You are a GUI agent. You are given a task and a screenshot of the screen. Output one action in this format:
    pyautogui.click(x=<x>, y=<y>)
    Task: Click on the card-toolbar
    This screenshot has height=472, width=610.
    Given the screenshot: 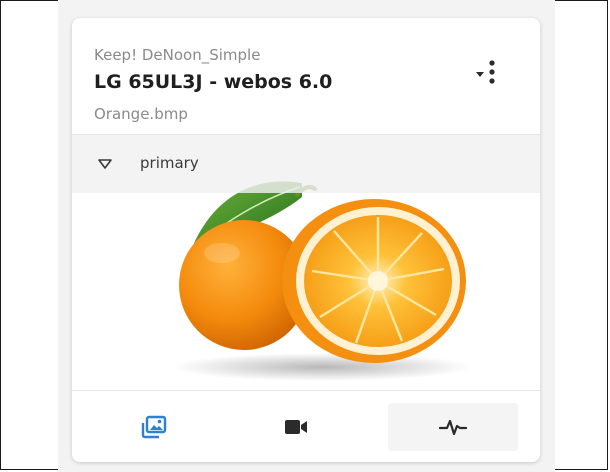 What is the action you would take?
    pyautogui.click(x=306, y=426)
    